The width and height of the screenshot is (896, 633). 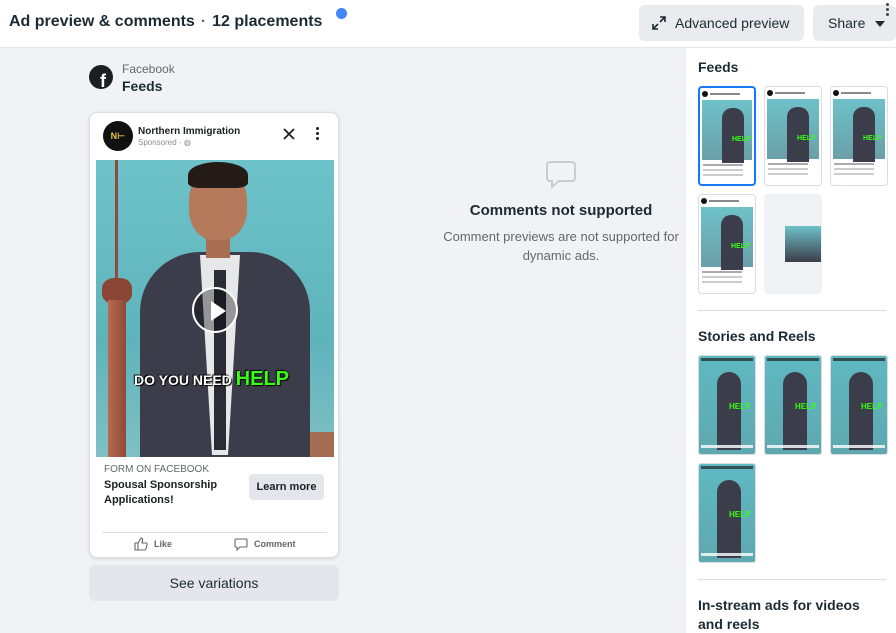 What do you see at coordinates (286, 487) in the screenshot?
I see `learn-more-button: Learn more` at bounding box center [286, 487].